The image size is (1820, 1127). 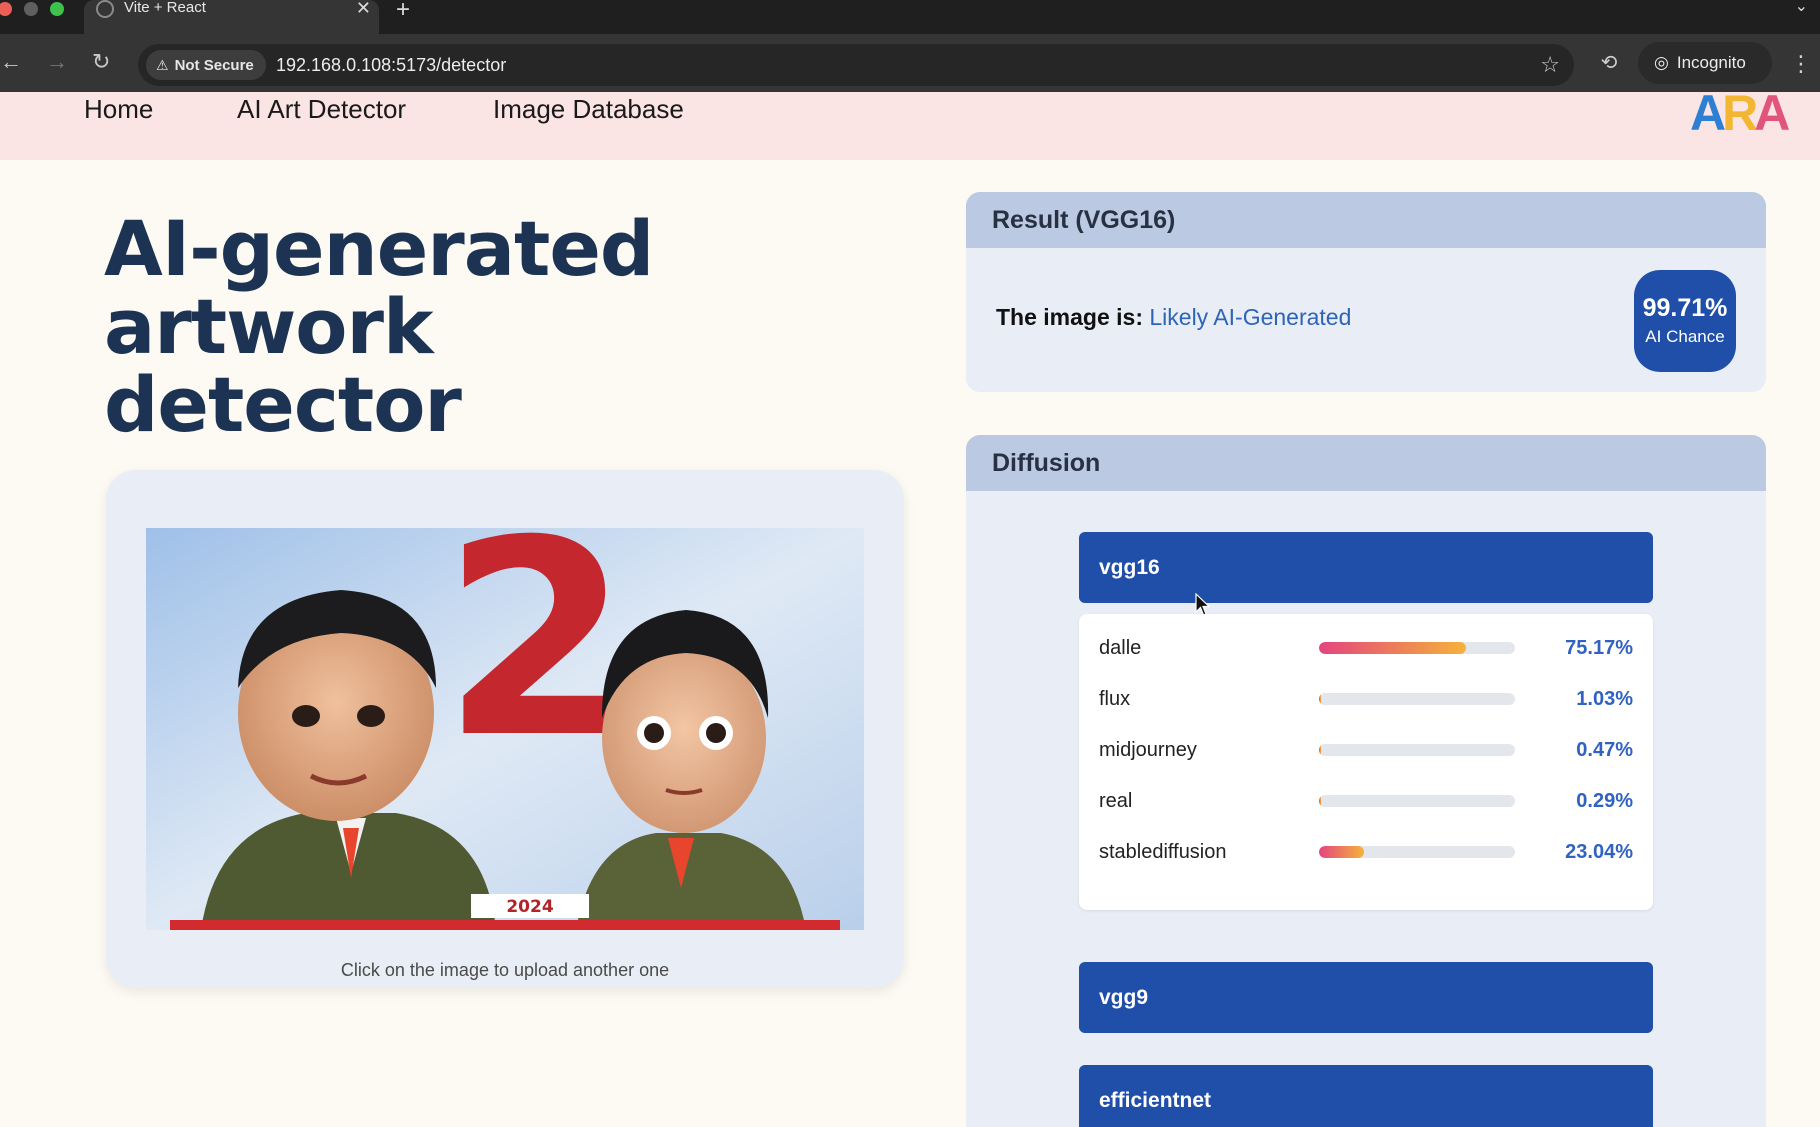 I want to click on ai-chance-badge: 99.71% AI Chance, so click(x=1685, y=321).